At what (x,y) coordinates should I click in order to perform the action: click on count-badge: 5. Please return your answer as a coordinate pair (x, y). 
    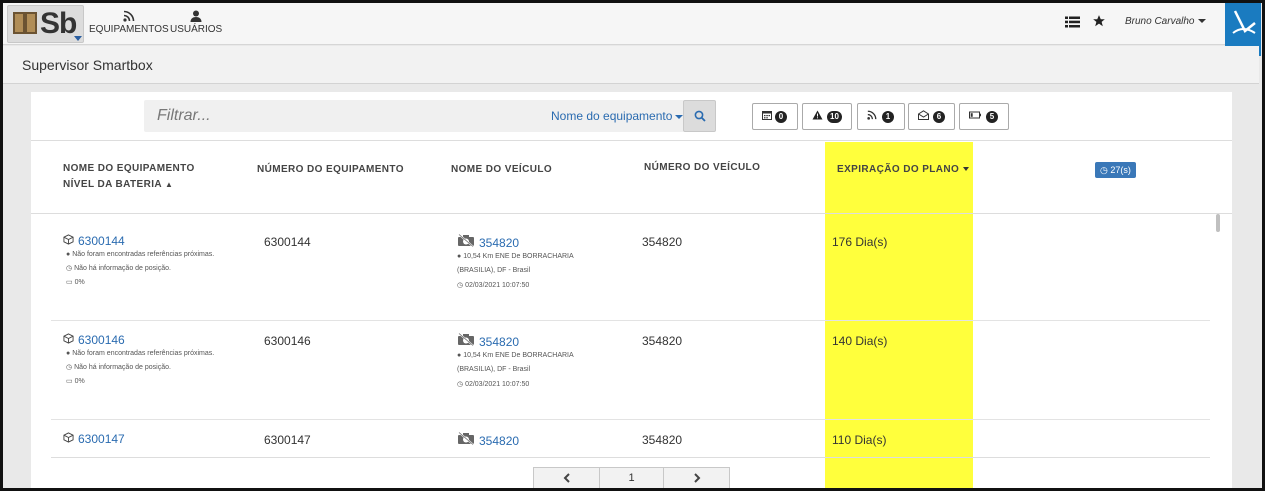
    Looking at the image, I should click on (992, 117).